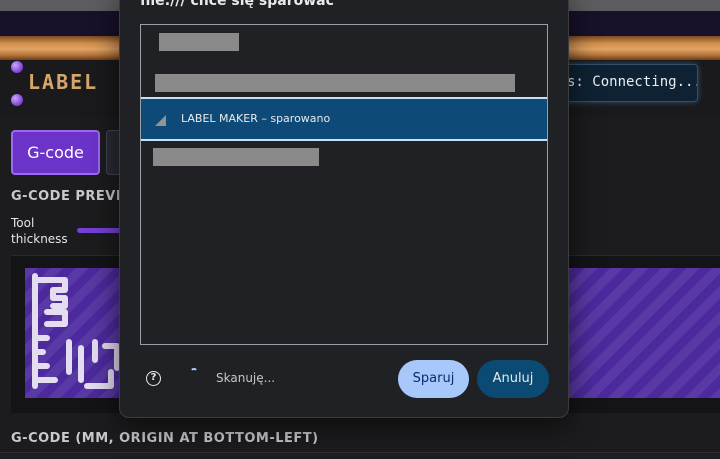 The width and height of the screenshot is (720, 459). Describe the element at coordinates (194, 372) in the screenshot. I see `loading-spinner-icon` at that location.